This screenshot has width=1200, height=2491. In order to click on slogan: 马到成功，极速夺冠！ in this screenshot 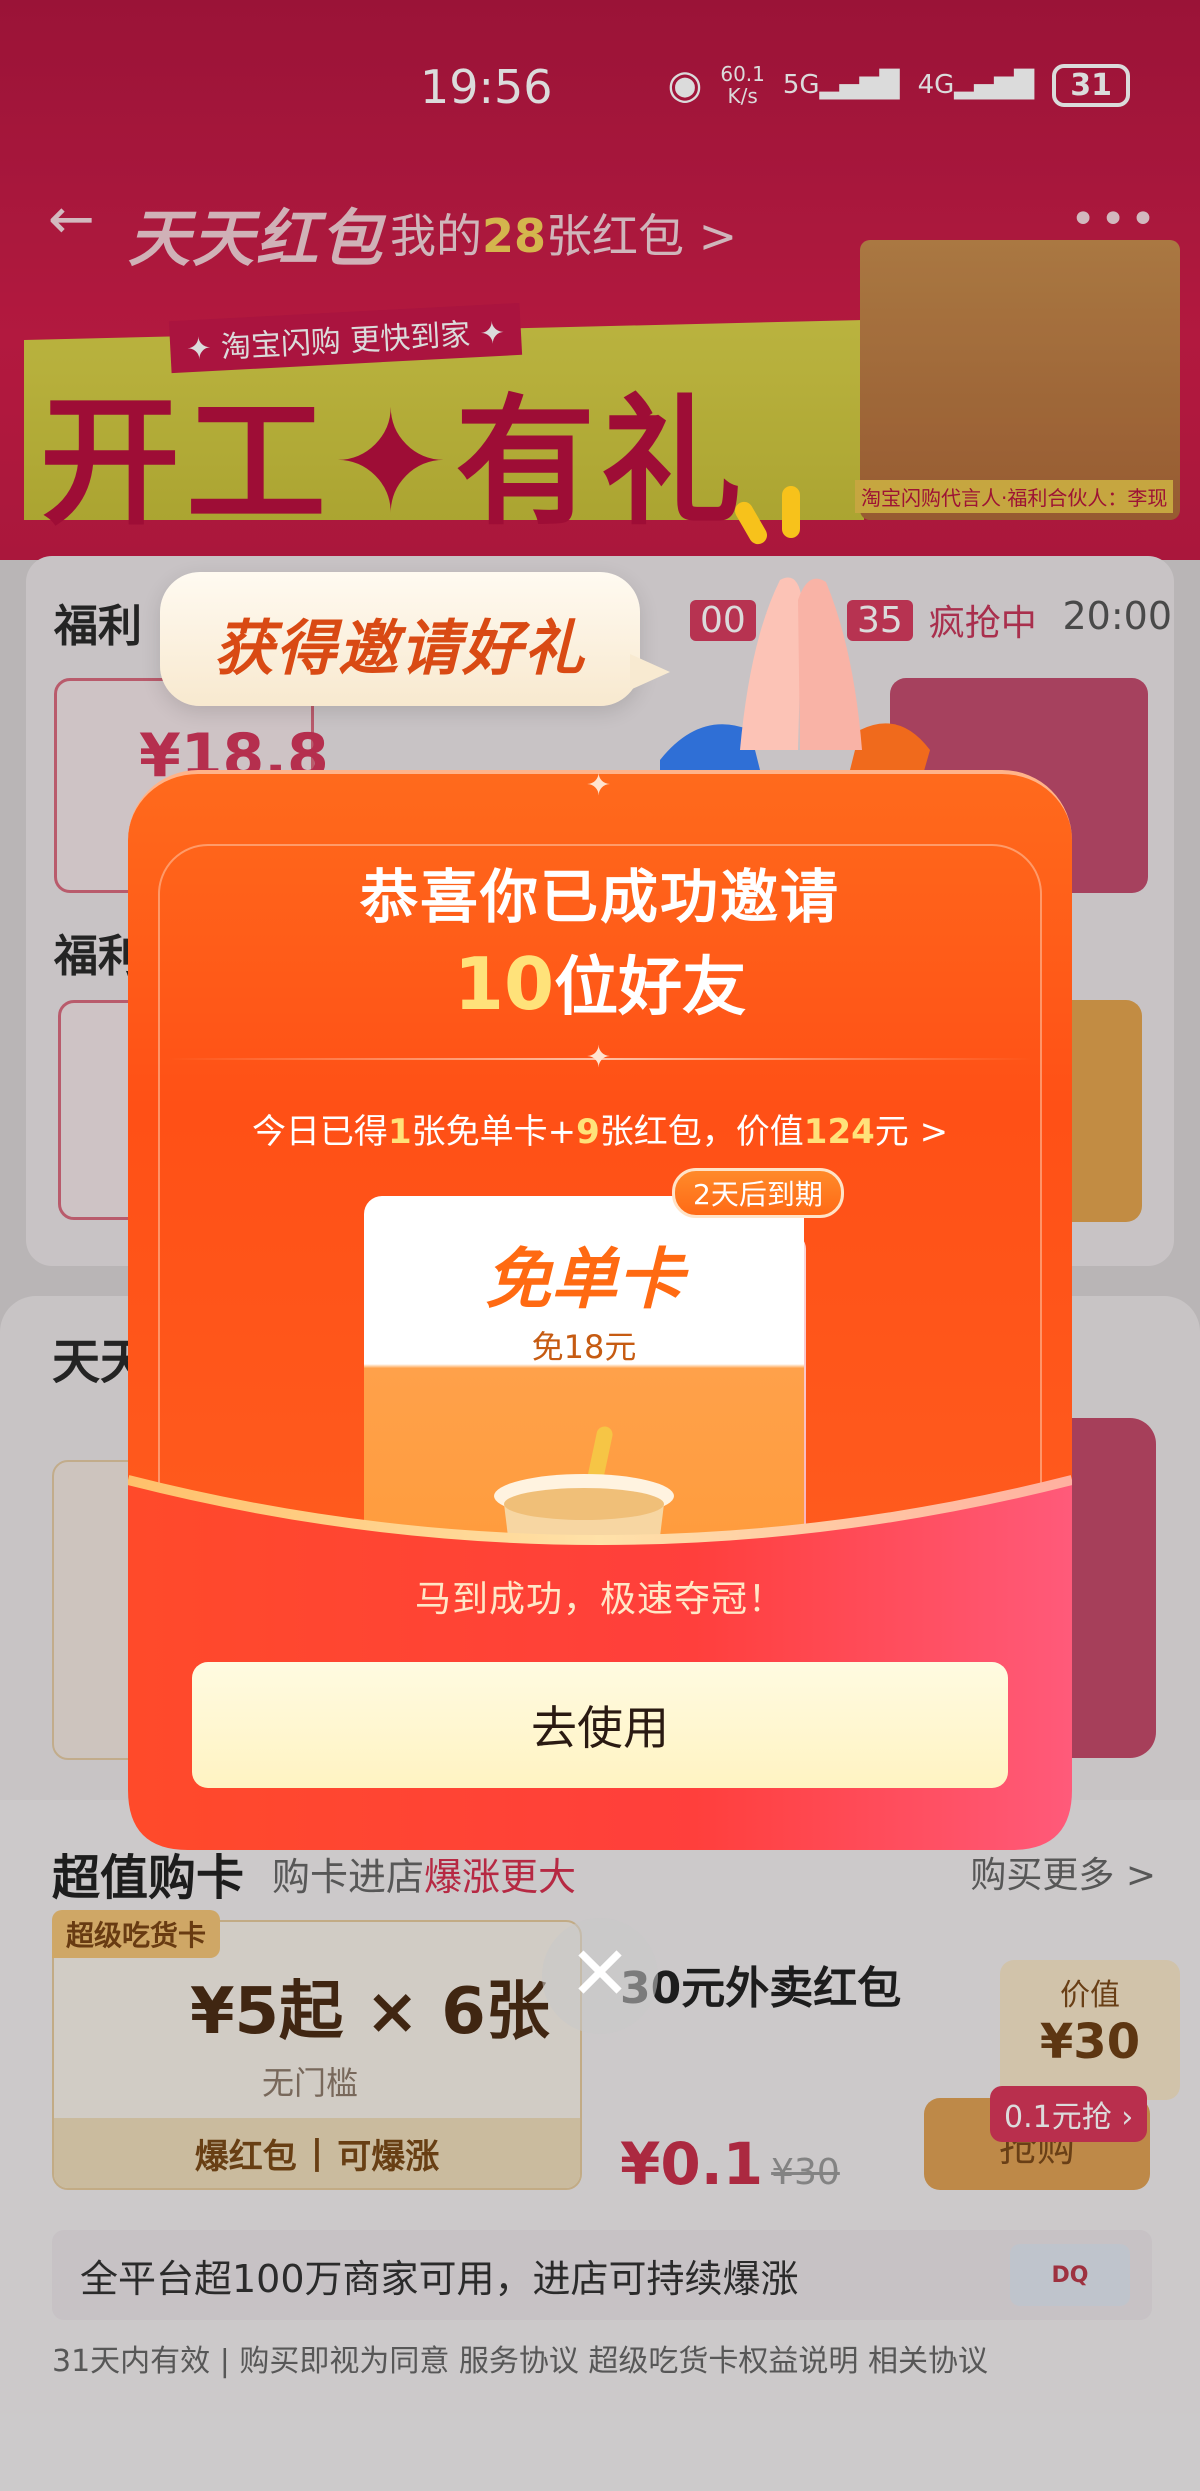, I will do `click(599, 1599)`.